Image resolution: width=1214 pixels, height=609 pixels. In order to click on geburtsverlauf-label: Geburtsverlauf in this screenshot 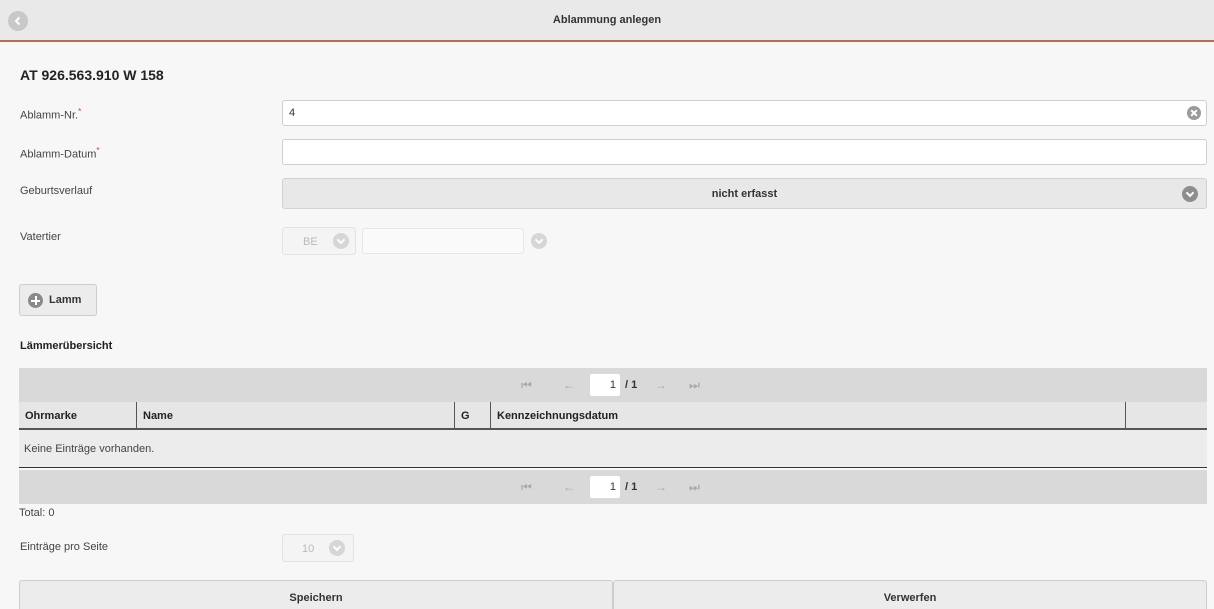, I will do `click(56, 191)`.